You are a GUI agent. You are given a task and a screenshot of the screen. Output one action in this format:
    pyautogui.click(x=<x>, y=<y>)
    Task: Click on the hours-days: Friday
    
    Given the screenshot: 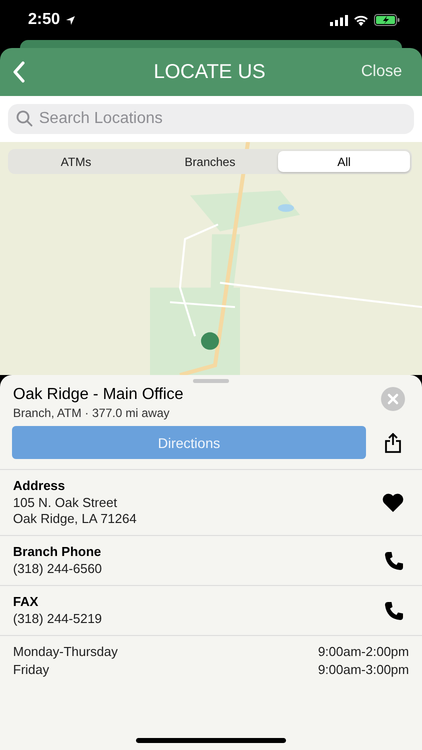 What is the action you would take?
    pyautogui.click(x=31, y=670)
    